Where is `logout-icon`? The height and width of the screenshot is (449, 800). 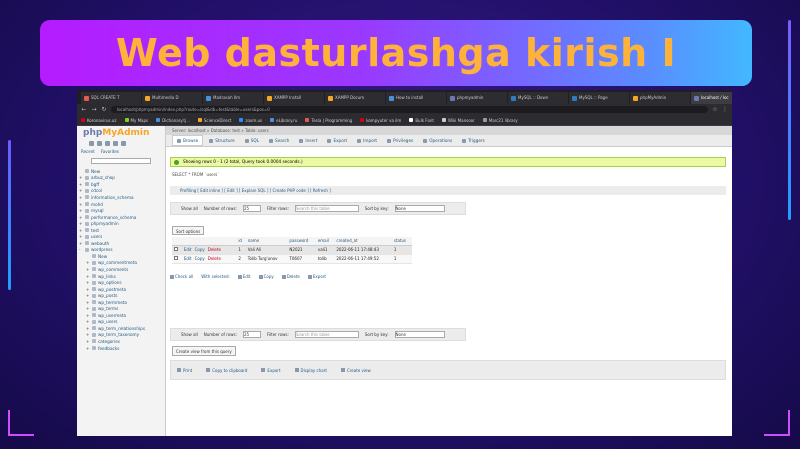 logout-icon is located at coordinates (99, 143).